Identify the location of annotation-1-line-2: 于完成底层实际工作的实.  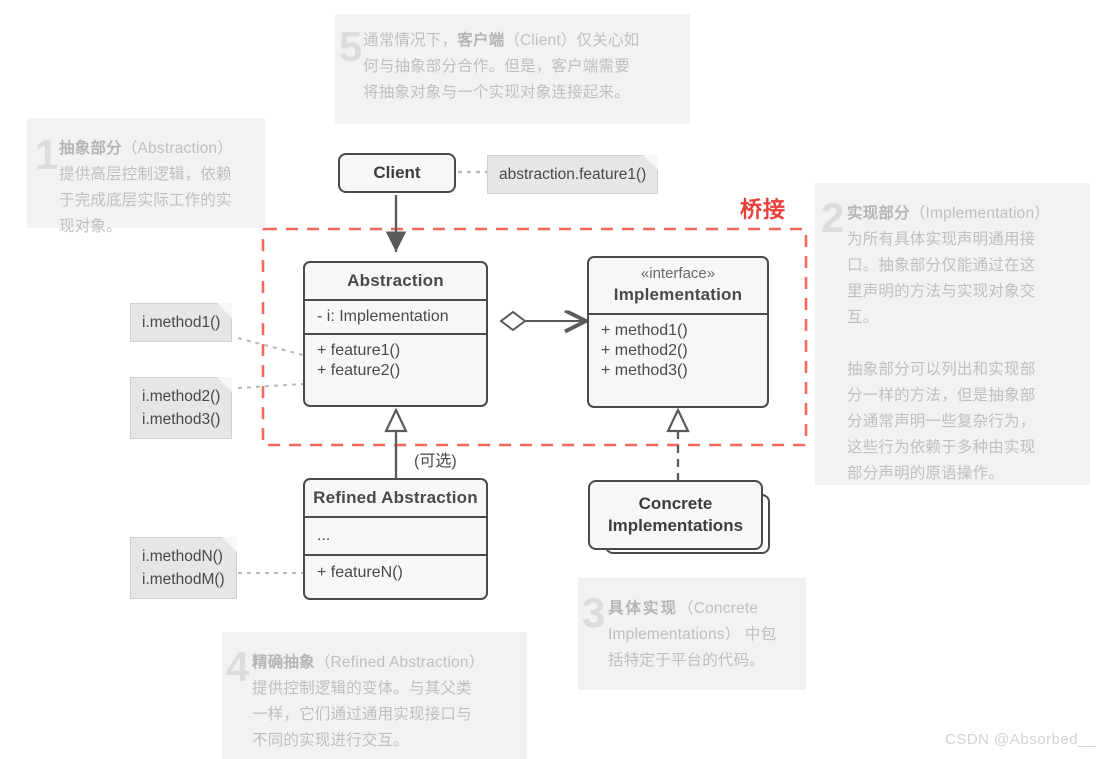
(145, 200).